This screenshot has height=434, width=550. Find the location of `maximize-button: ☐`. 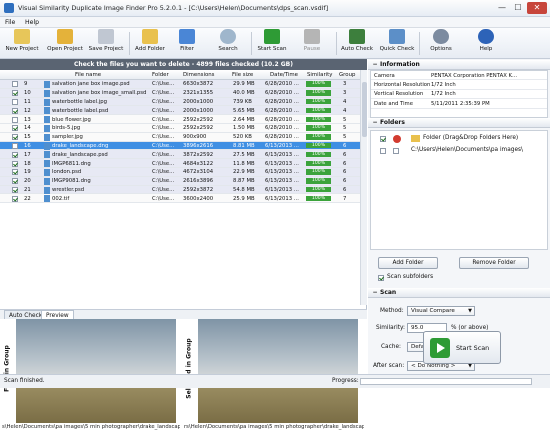

maximize-button: ☐ is located at coordinates (518, 8).